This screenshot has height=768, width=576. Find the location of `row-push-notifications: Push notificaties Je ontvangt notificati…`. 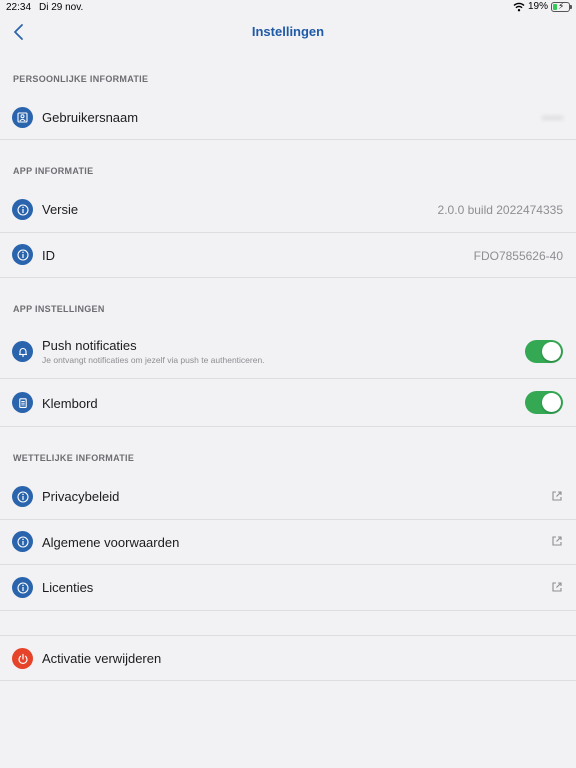

row-push-notifications: Push notificaties Je ontvangt notificati… is located at coordinates (288, 352).